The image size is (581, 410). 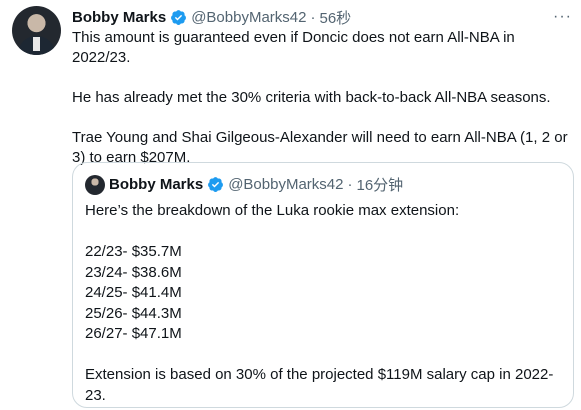 What do you see at coordinates (286, 184) in the screenshot?
I see `quoted-author-handle: @BobbyMarks42` at bounding box center [286, 184].